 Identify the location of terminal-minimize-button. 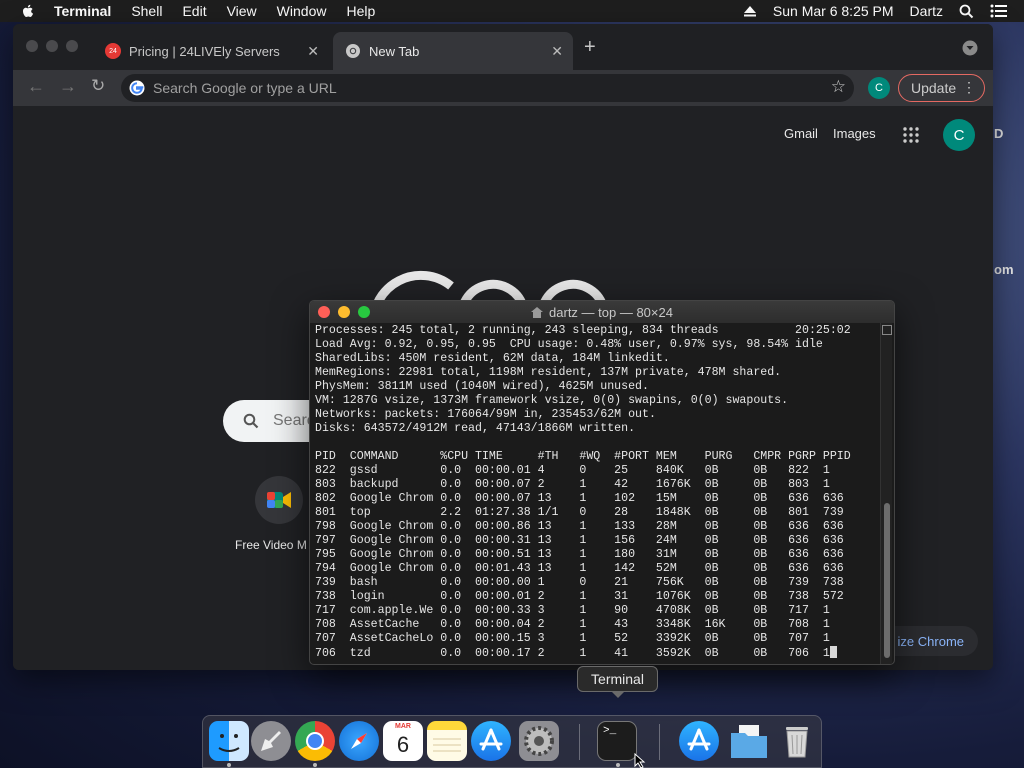
(344, 312).